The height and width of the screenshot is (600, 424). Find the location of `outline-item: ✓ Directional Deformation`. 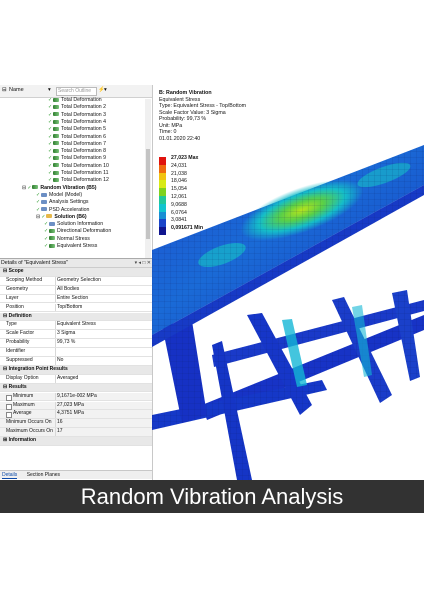

outline-item: ✓ Directional Deformation is located at coordinates (77, 231).